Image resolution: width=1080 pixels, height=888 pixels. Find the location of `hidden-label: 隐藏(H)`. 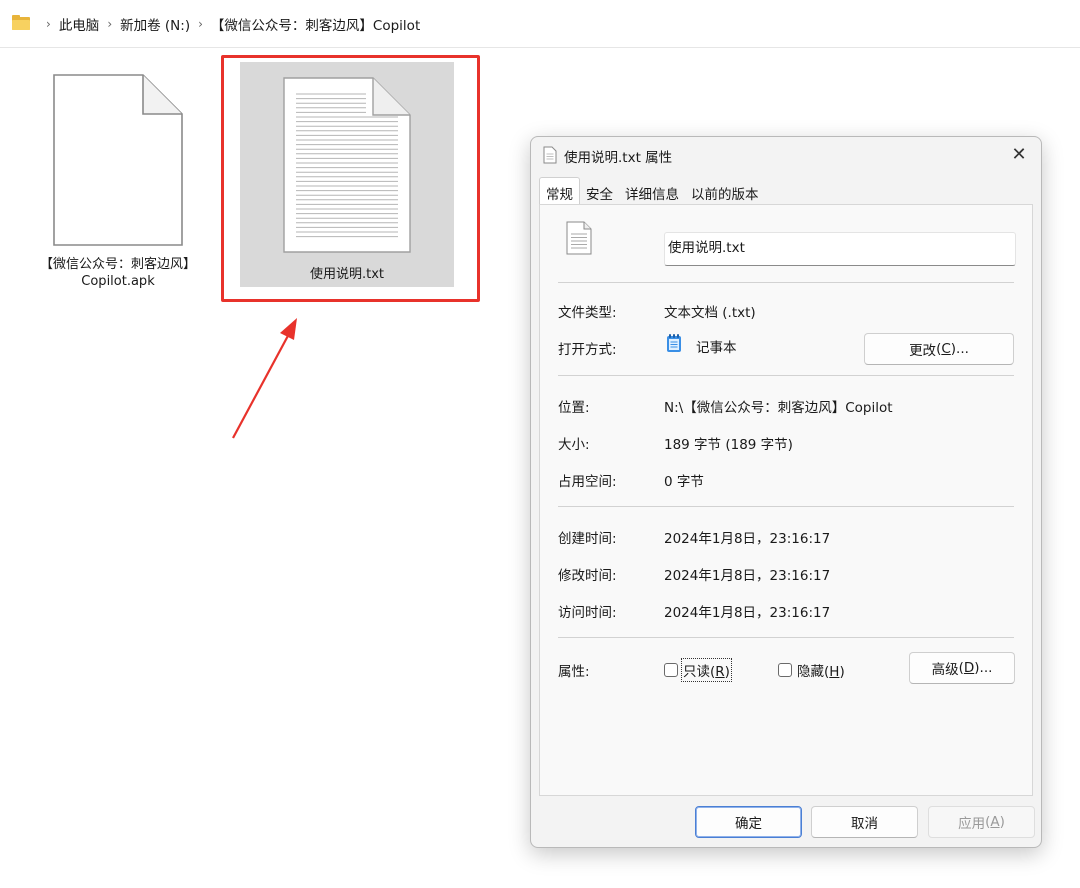

hidden-label: 隐藏(H) is located at coordinates (821, 672).